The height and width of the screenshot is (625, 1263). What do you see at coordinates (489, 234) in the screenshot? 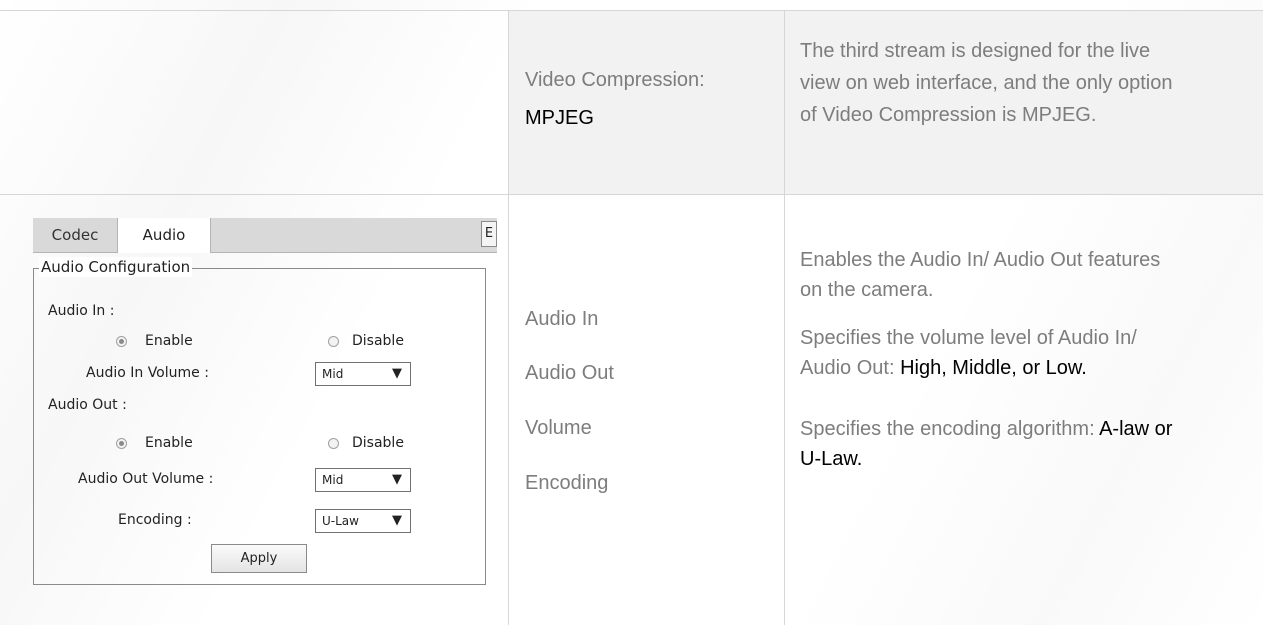
I see `tab-overflow-button: E` at bounding box center [489, 234].